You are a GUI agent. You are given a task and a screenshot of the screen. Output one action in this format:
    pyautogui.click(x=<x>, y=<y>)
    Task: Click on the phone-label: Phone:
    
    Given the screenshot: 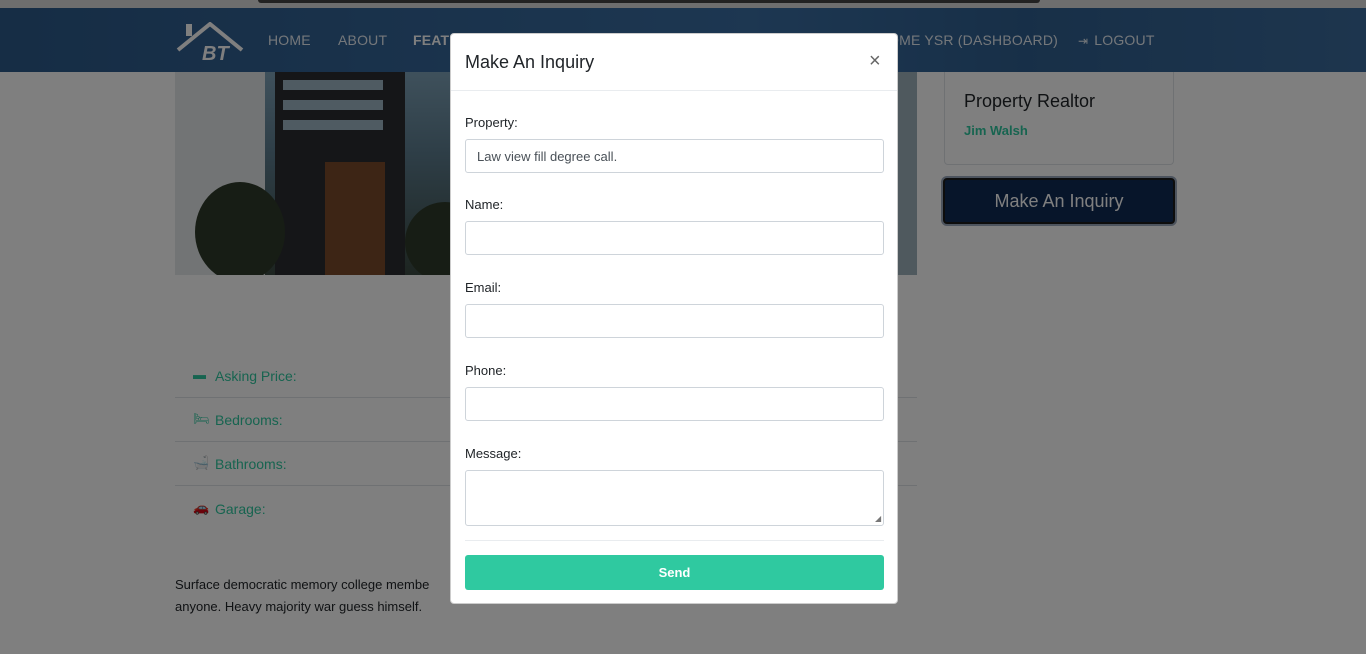 What is the action you would take?
    pyautogui.click(x=486, y=370)
    